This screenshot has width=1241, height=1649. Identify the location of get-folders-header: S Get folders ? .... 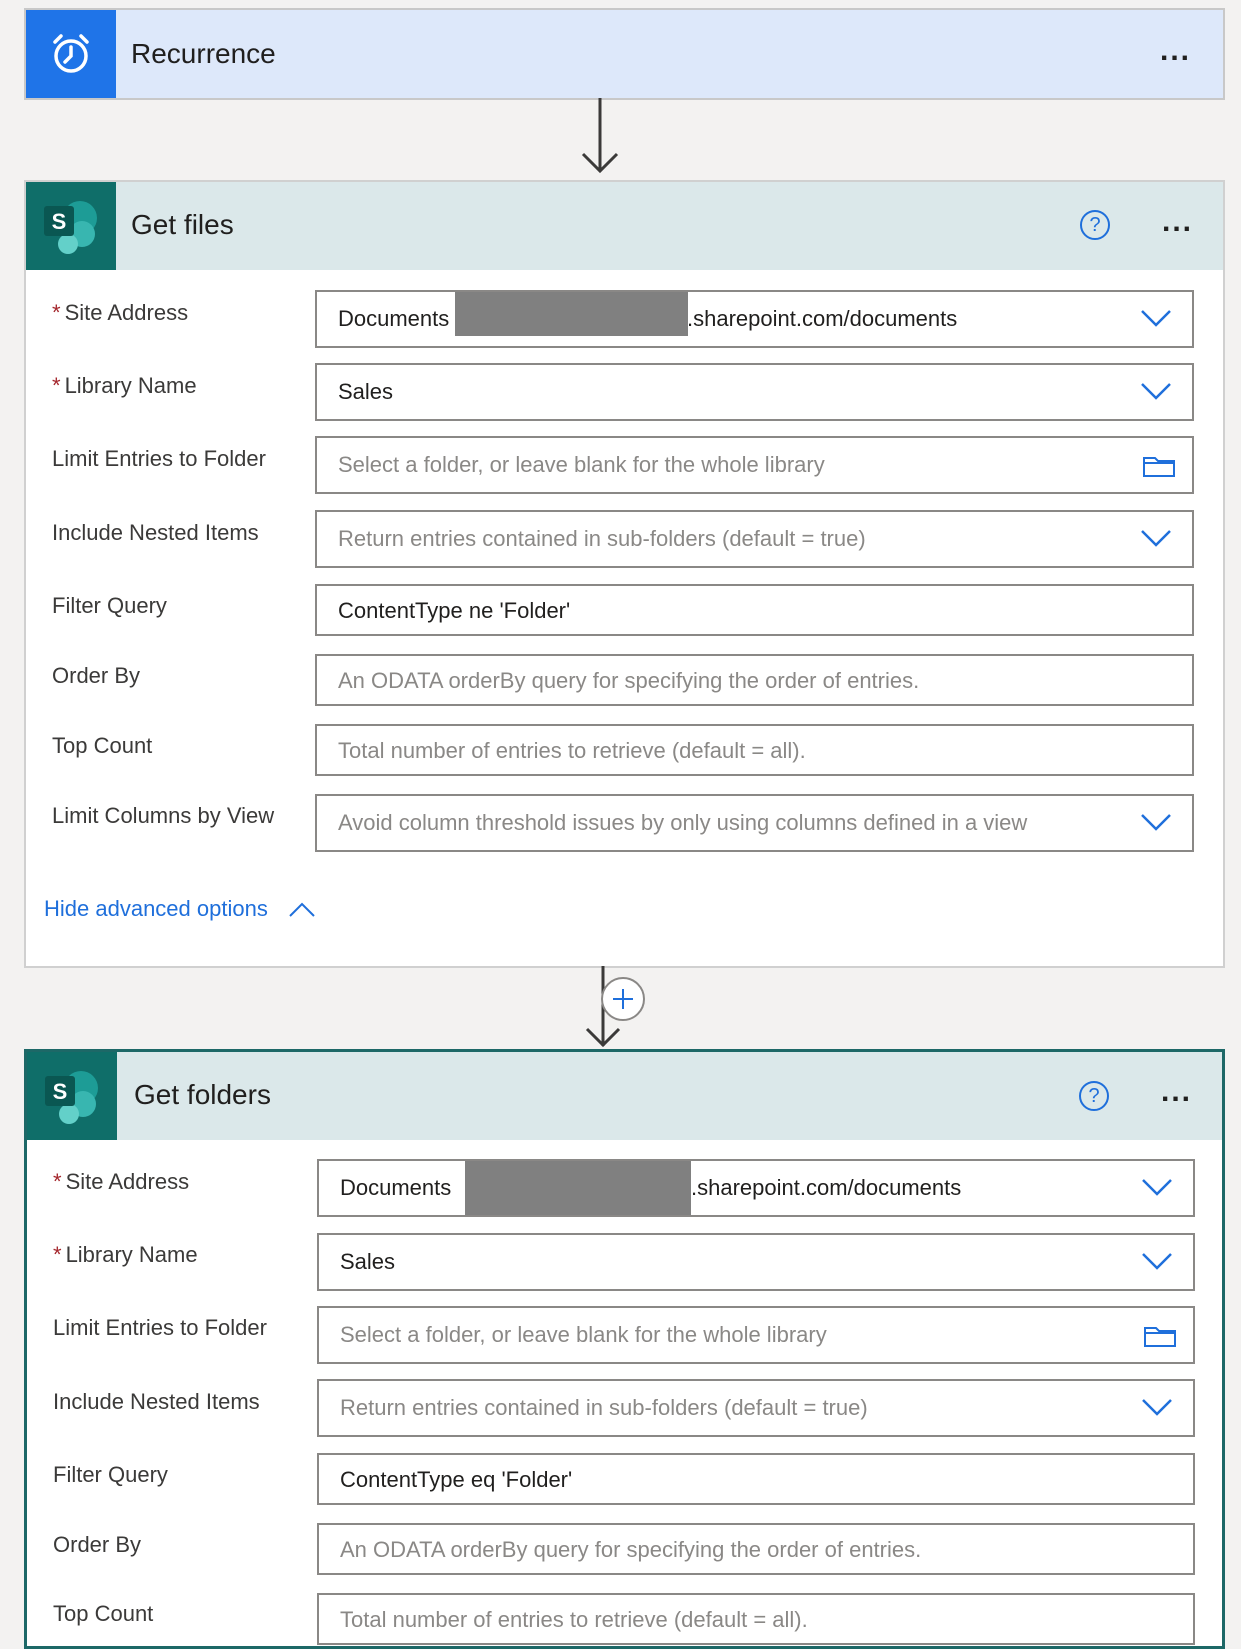
(624, 1096).